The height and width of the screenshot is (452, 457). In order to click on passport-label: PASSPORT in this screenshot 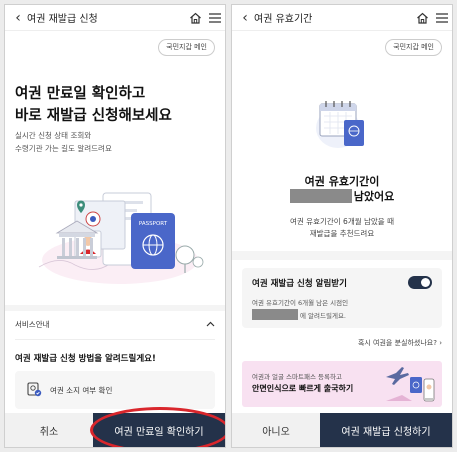, I will do `click(153, 224)`.